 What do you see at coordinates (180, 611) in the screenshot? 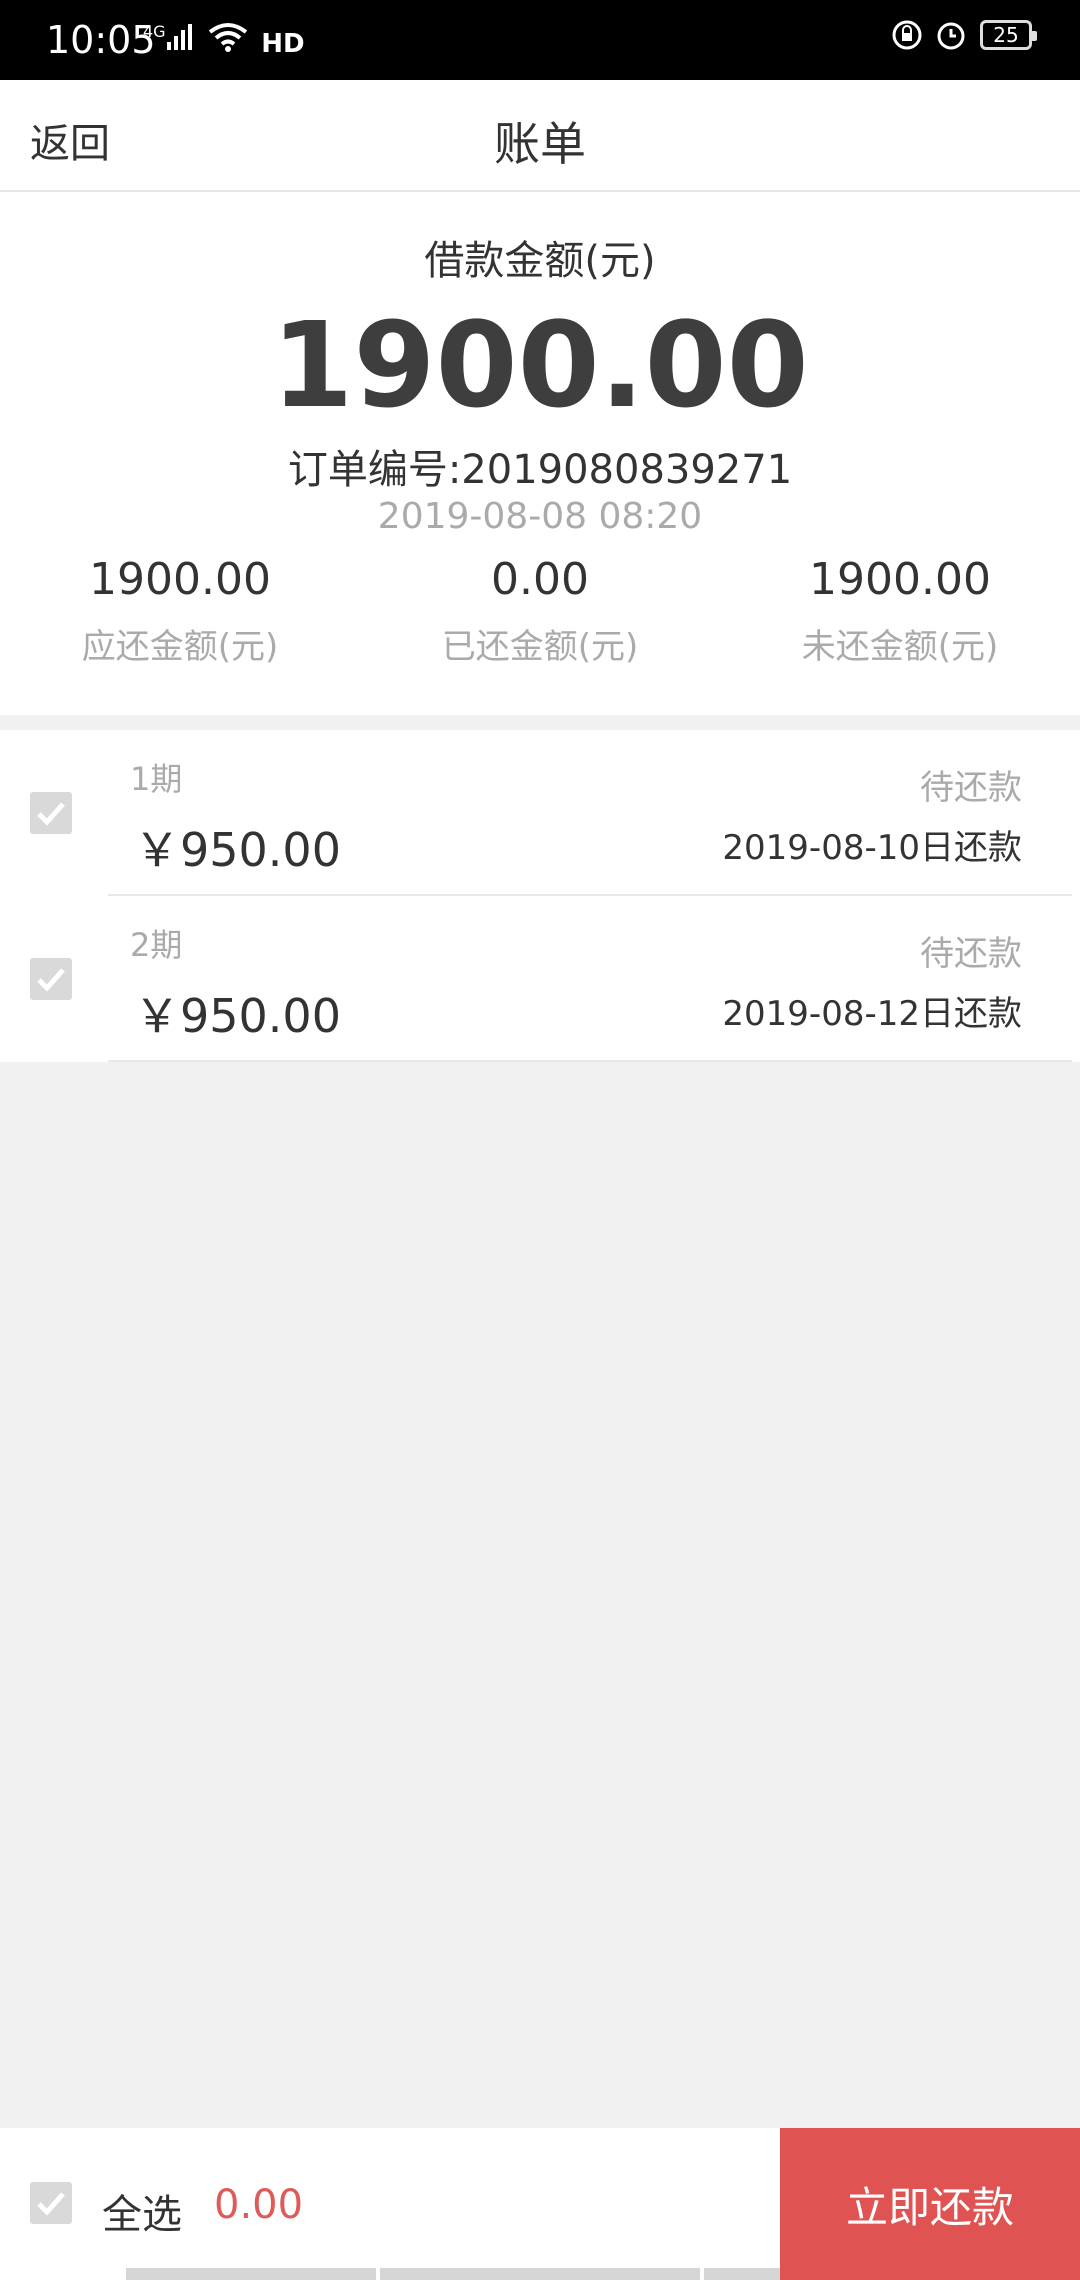
I see `stat-due: 1900.00 应还金额(元)` at bounding box center [180, 611].